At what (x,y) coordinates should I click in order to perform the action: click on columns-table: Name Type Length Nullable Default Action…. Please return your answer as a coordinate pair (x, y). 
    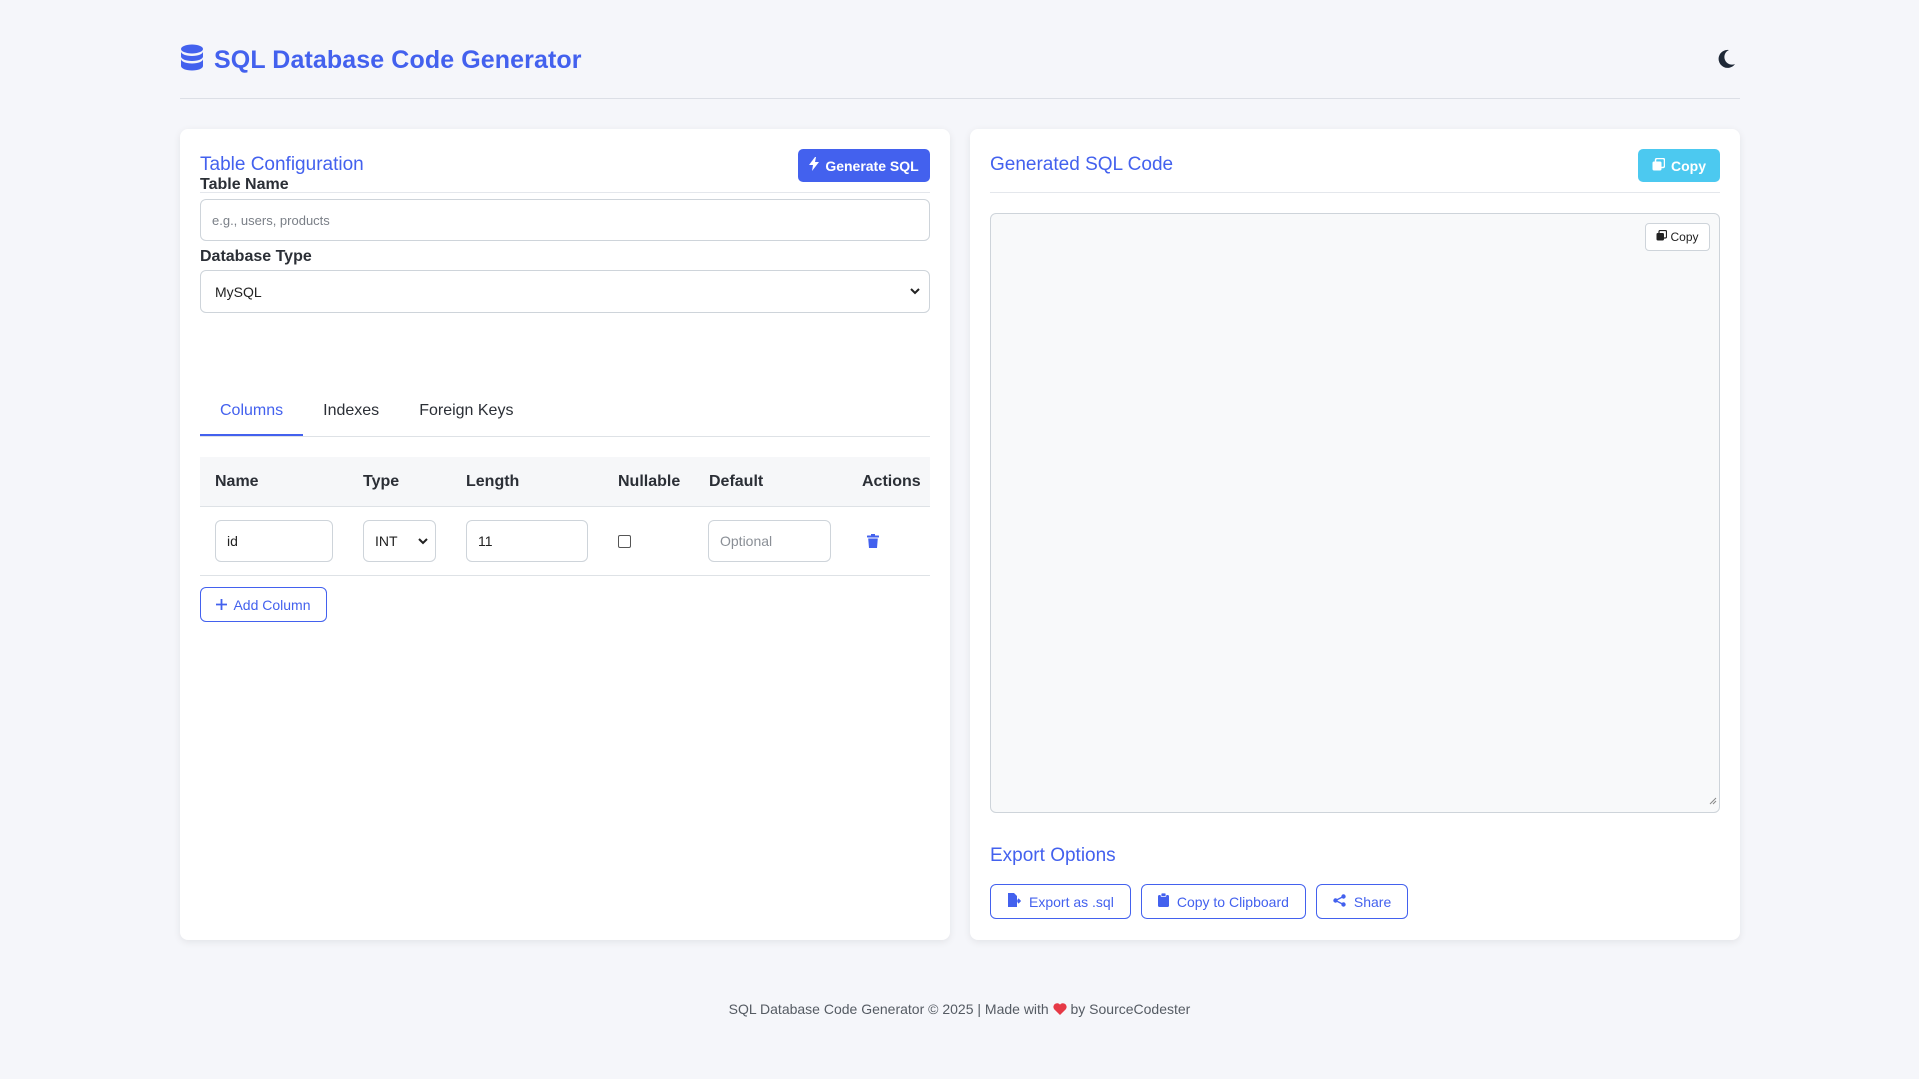
    Looking at the image, I should click on (565, 516).